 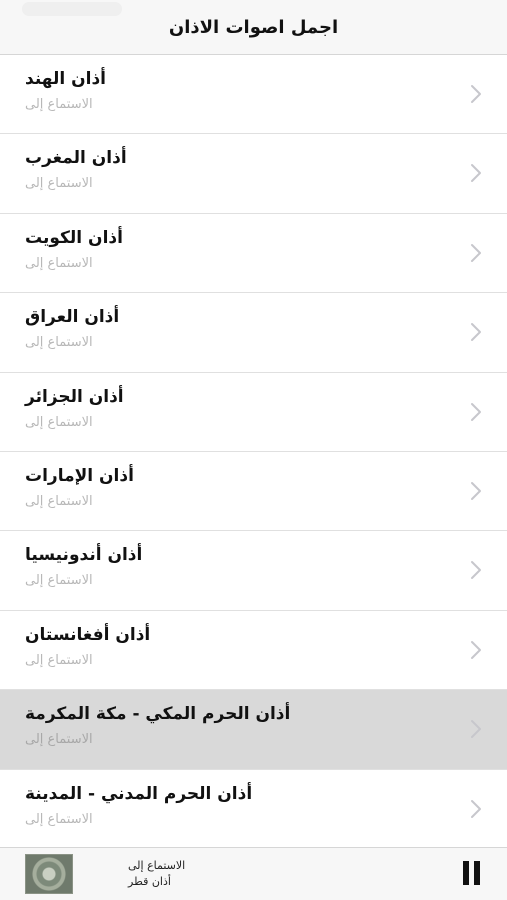 What do you see at coordinates (72, 317) in the screenshot?
I see `item-title: أذان العراق` at bounding box center [72, 317].